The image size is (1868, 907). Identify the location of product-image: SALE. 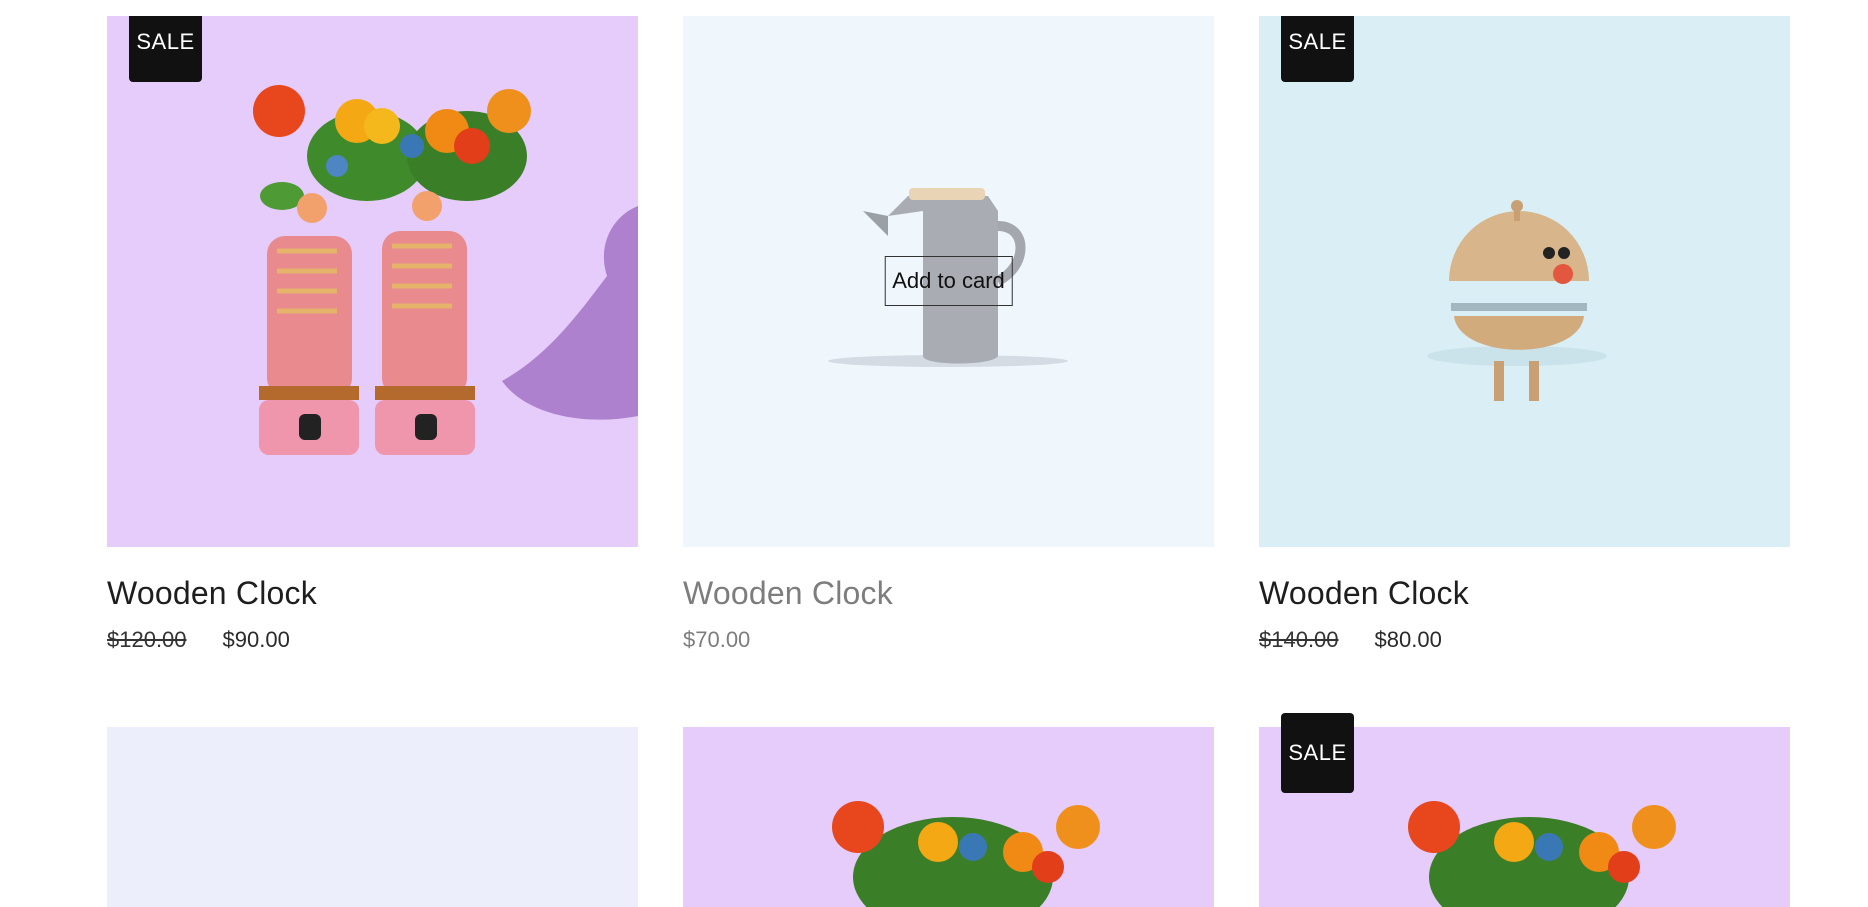
(1524, 810).